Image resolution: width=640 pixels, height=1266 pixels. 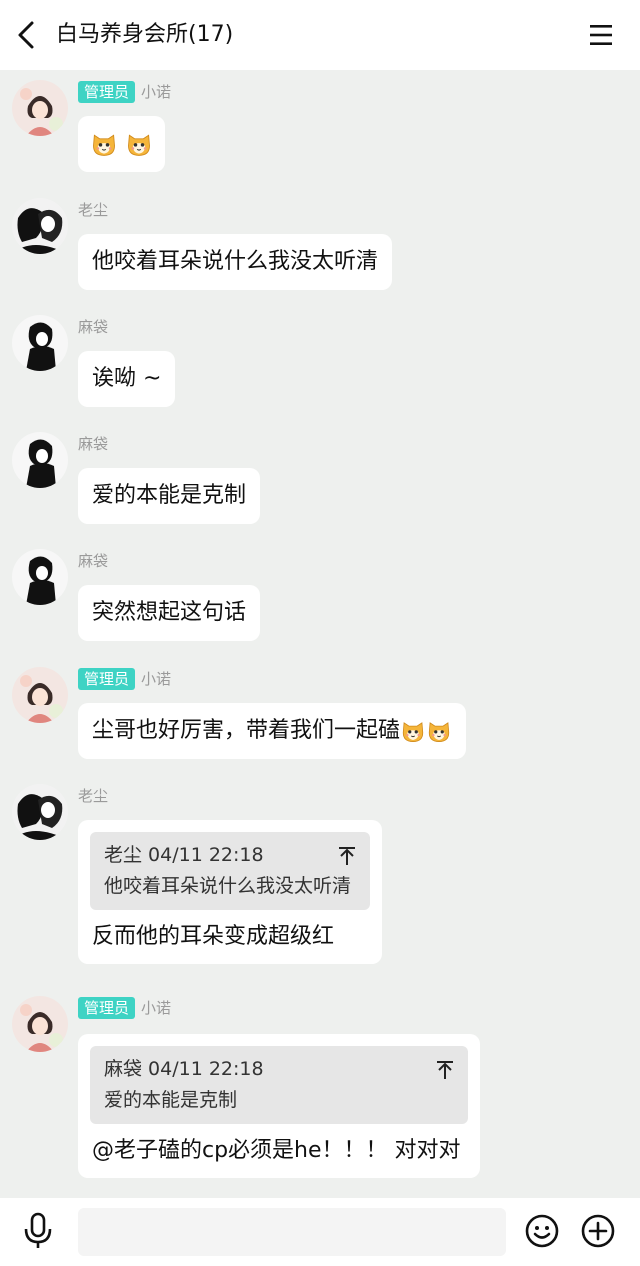 What do you see at coordinates (38, 1231) in the screenshot?
I see `microphone-icon` at bounding box center [38, 1231].